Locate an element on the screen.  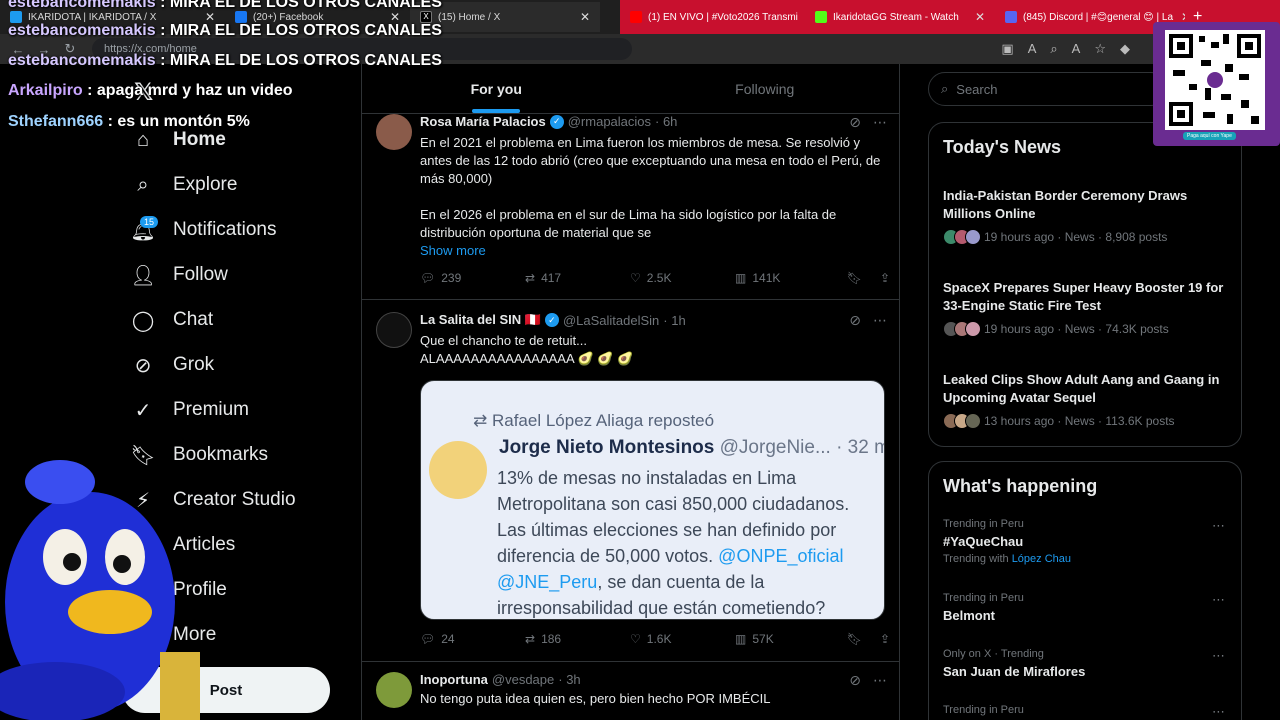
qr-code-icon is located at coordinates (1215, 80).